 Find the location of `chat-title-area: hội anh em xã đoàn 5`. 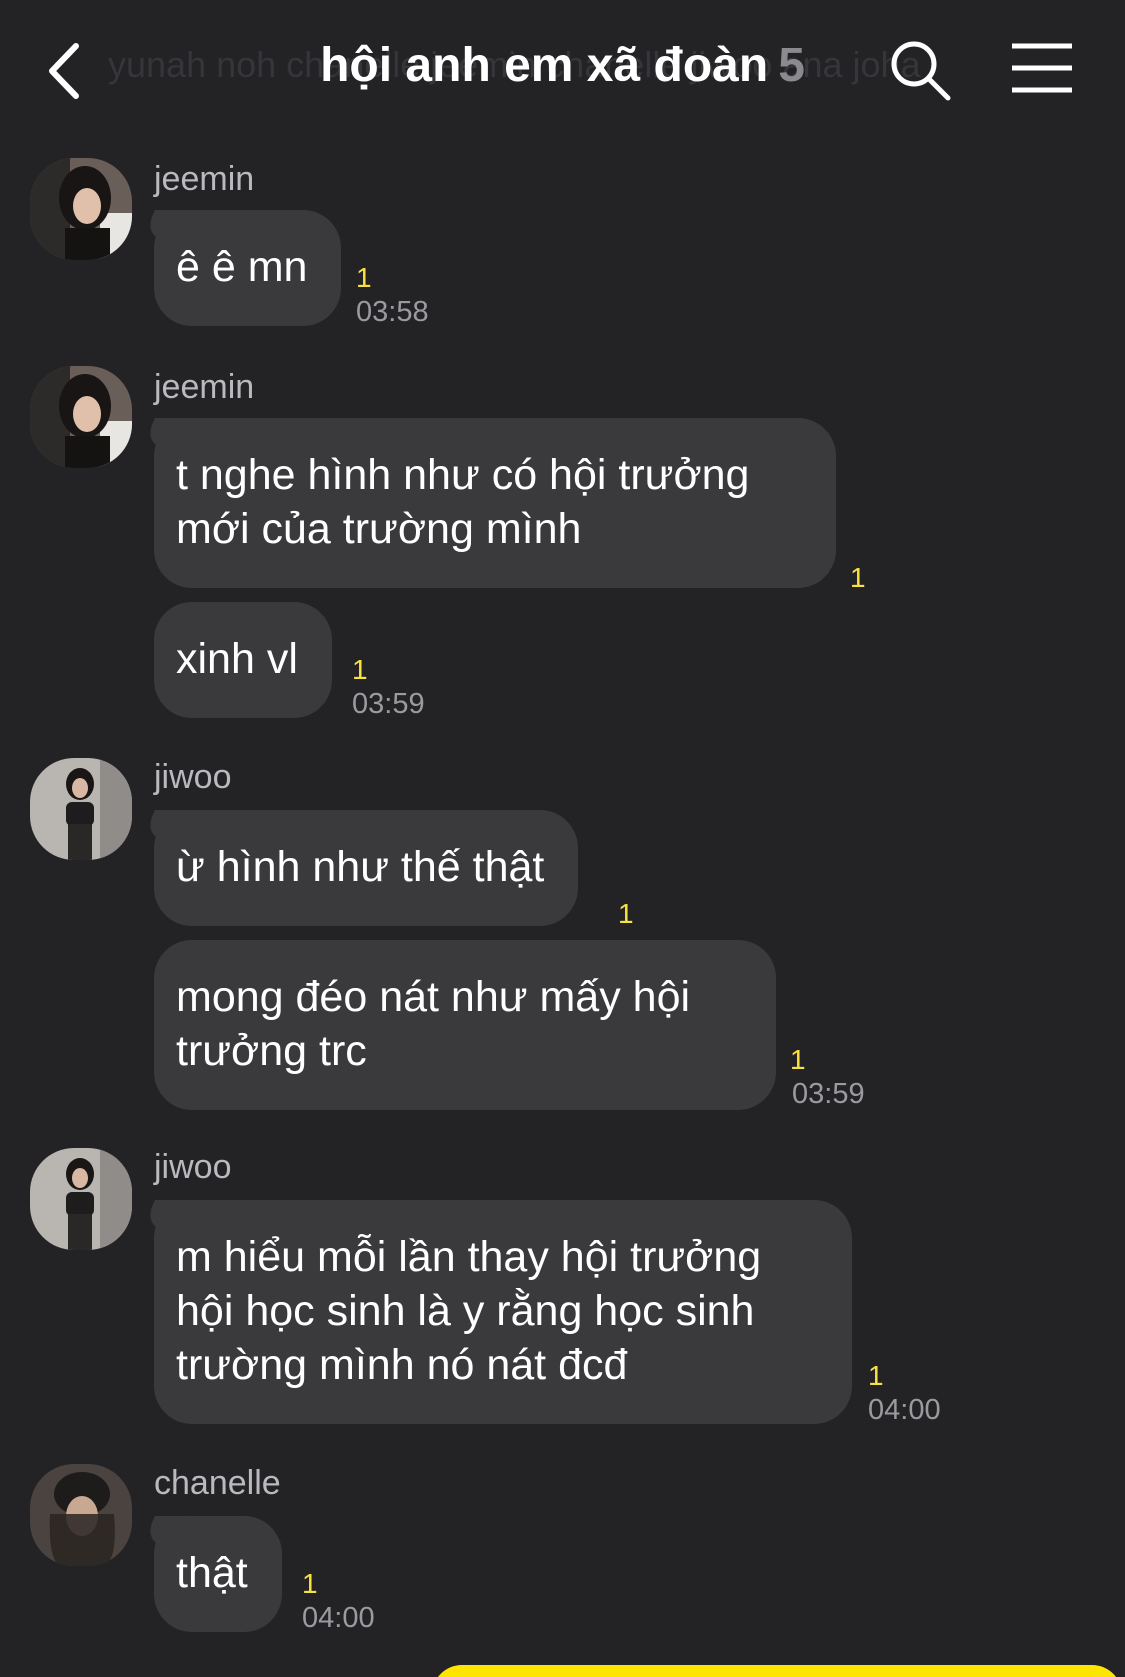

chat-title-area: hội anh em xã đoàn 5 is located at coordinates (562, 65).